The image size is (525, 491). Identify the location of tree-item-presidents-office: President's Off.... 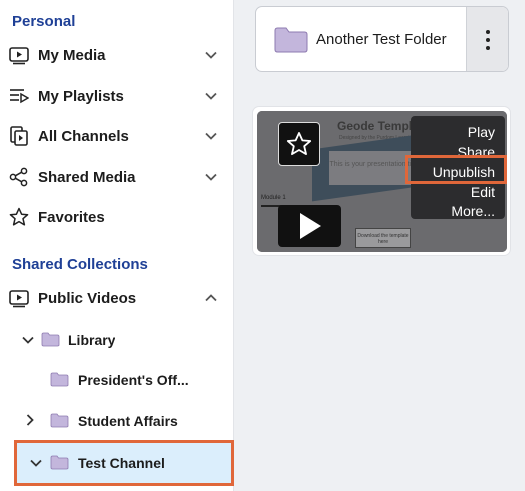
(116, 380).